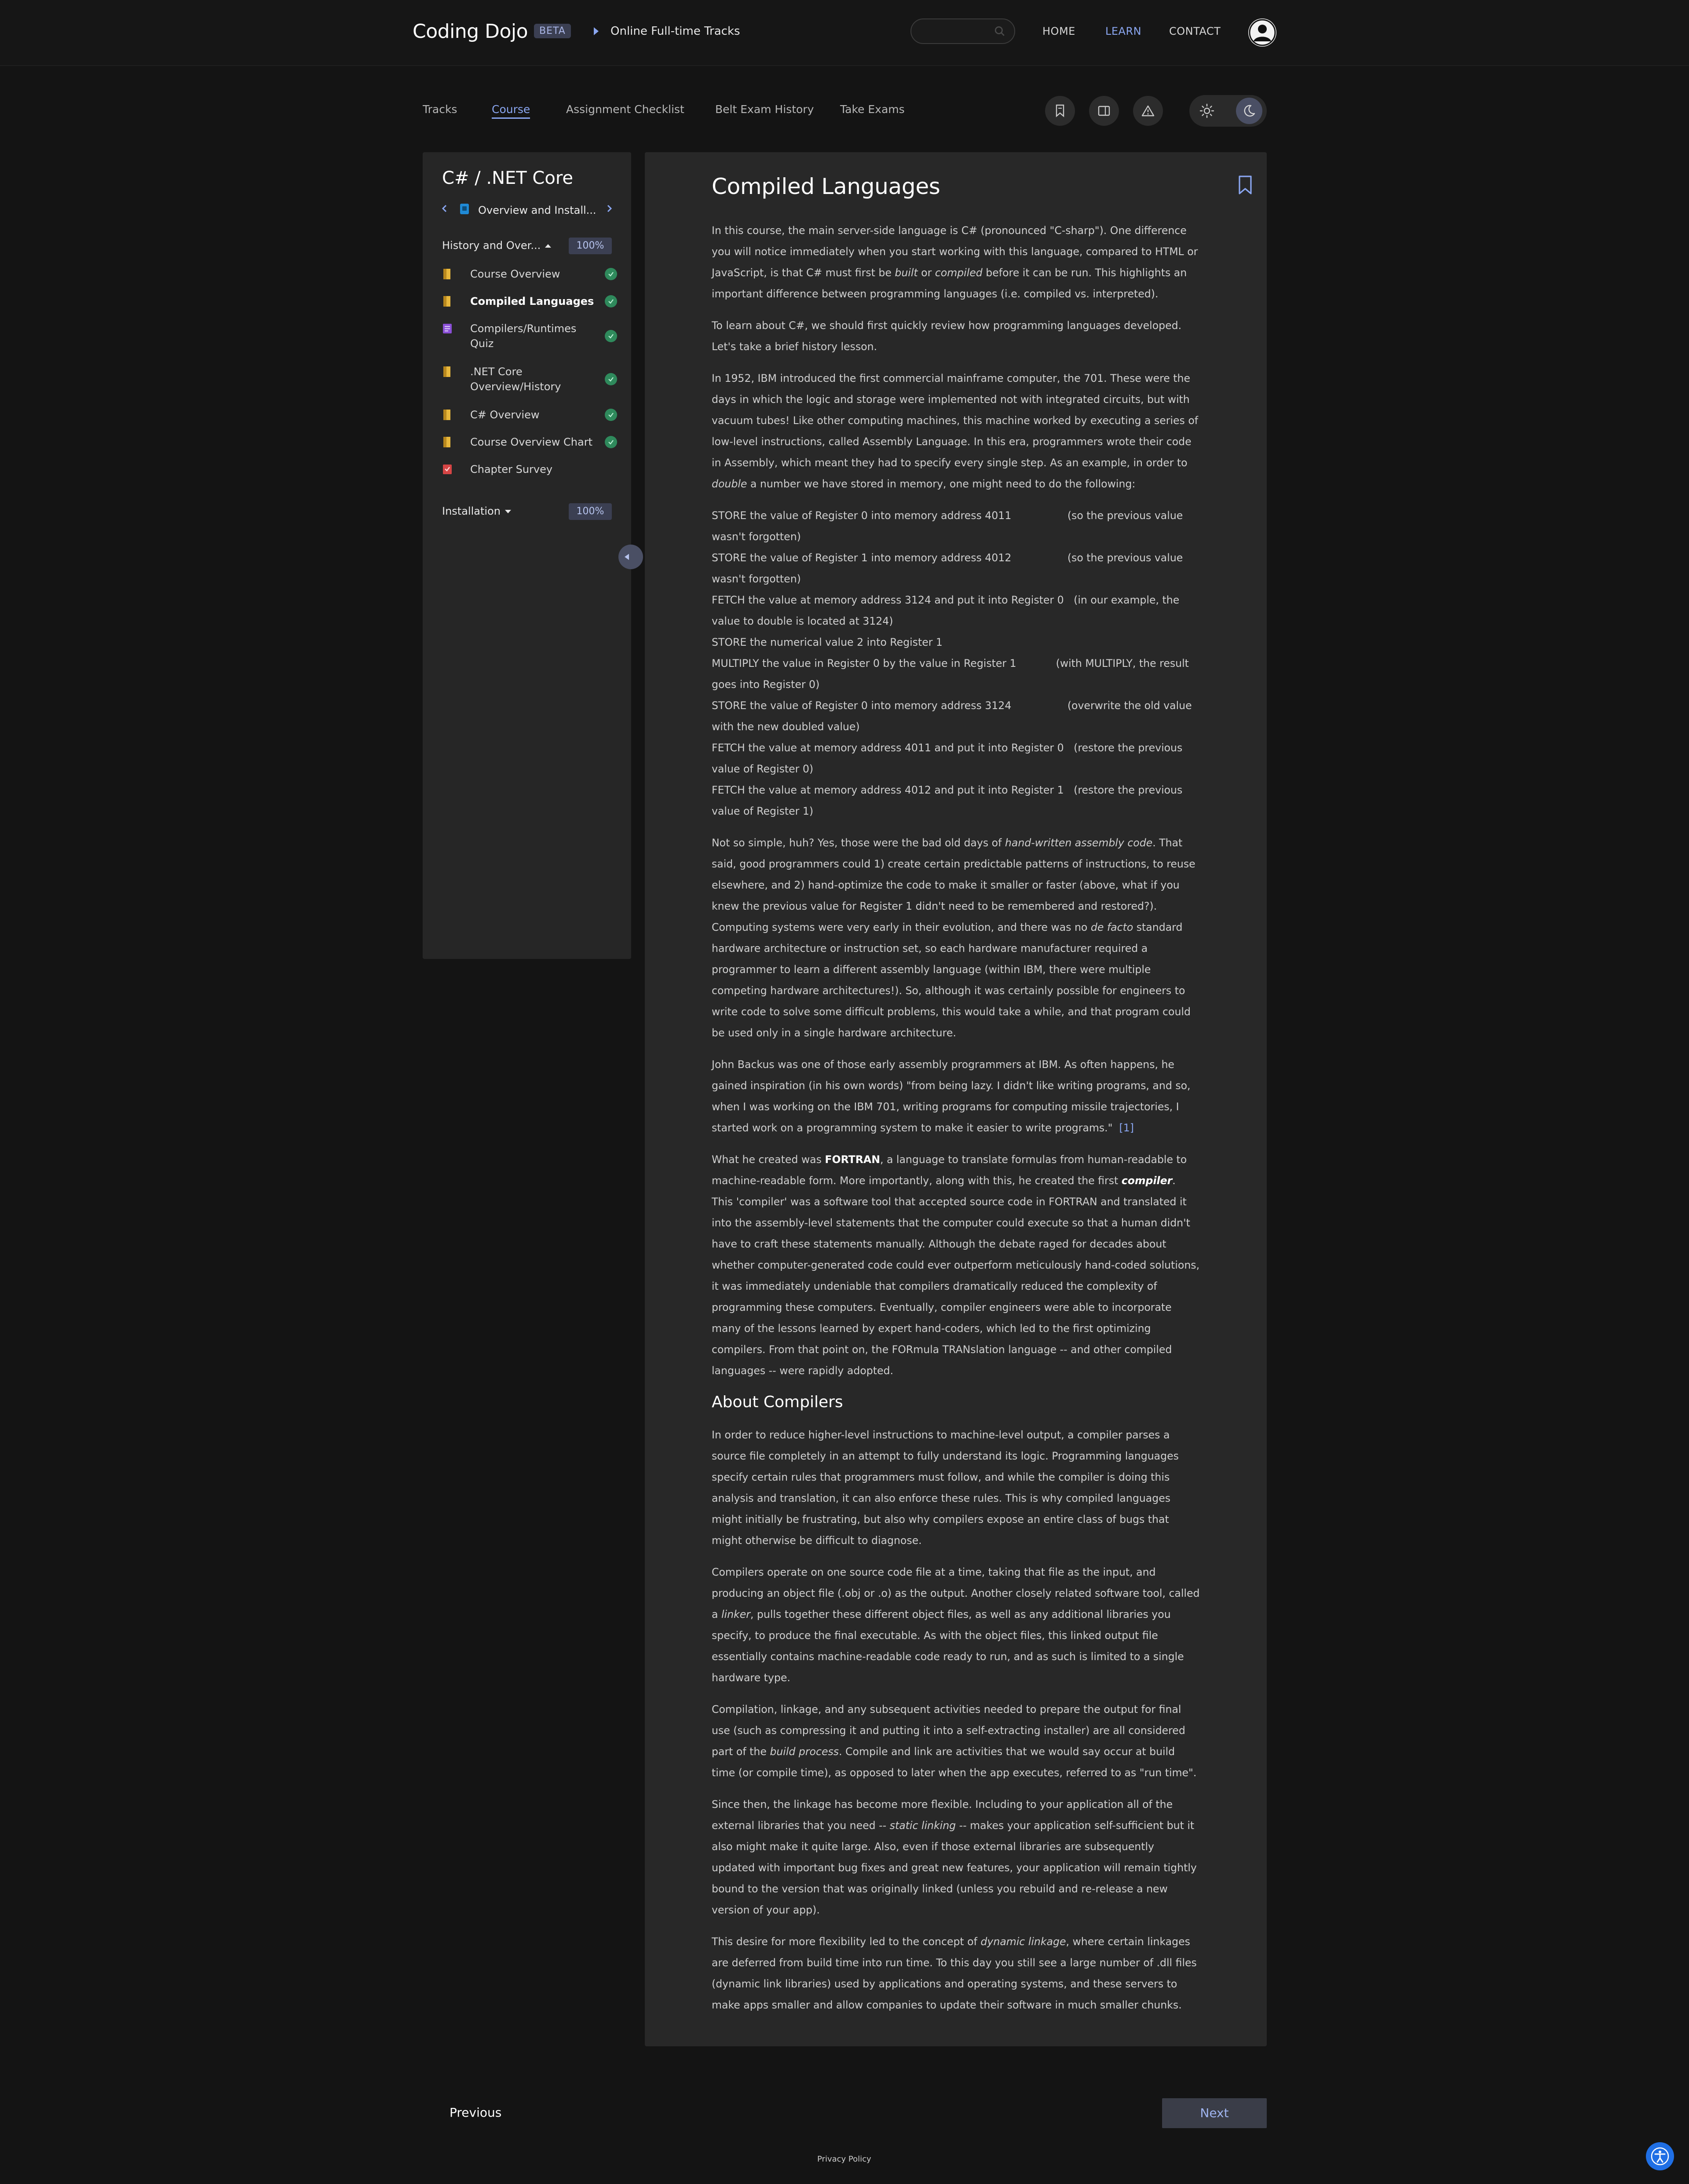 This screenshot has width=1689, height=2184. Describe the element at coordinates (596, 31) in the screenshot. I see `breadcrumb-arrow-icon` at that location.